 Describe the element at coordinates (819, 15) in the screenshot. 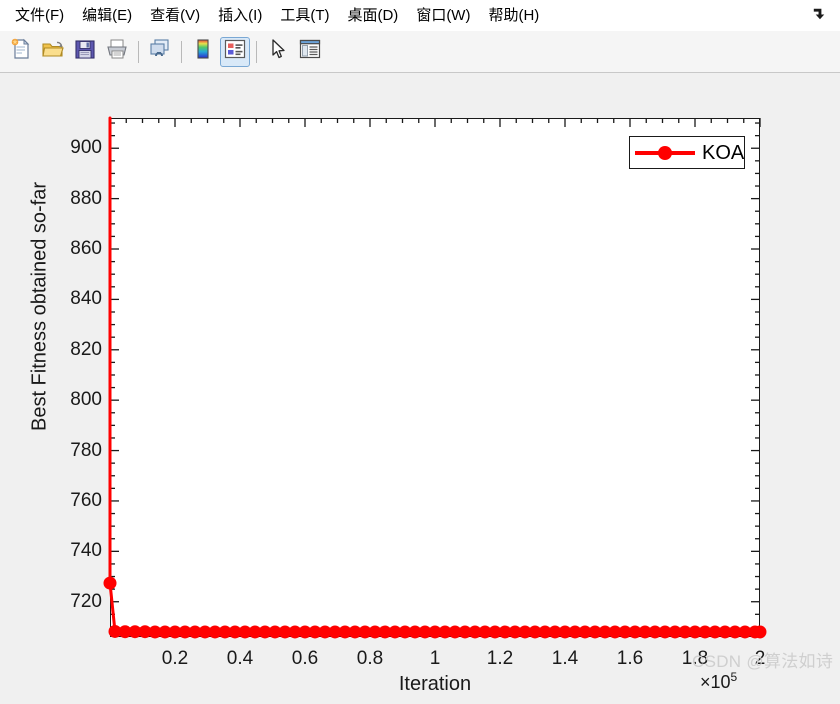

I see `dock-arrow-icon` at that location.